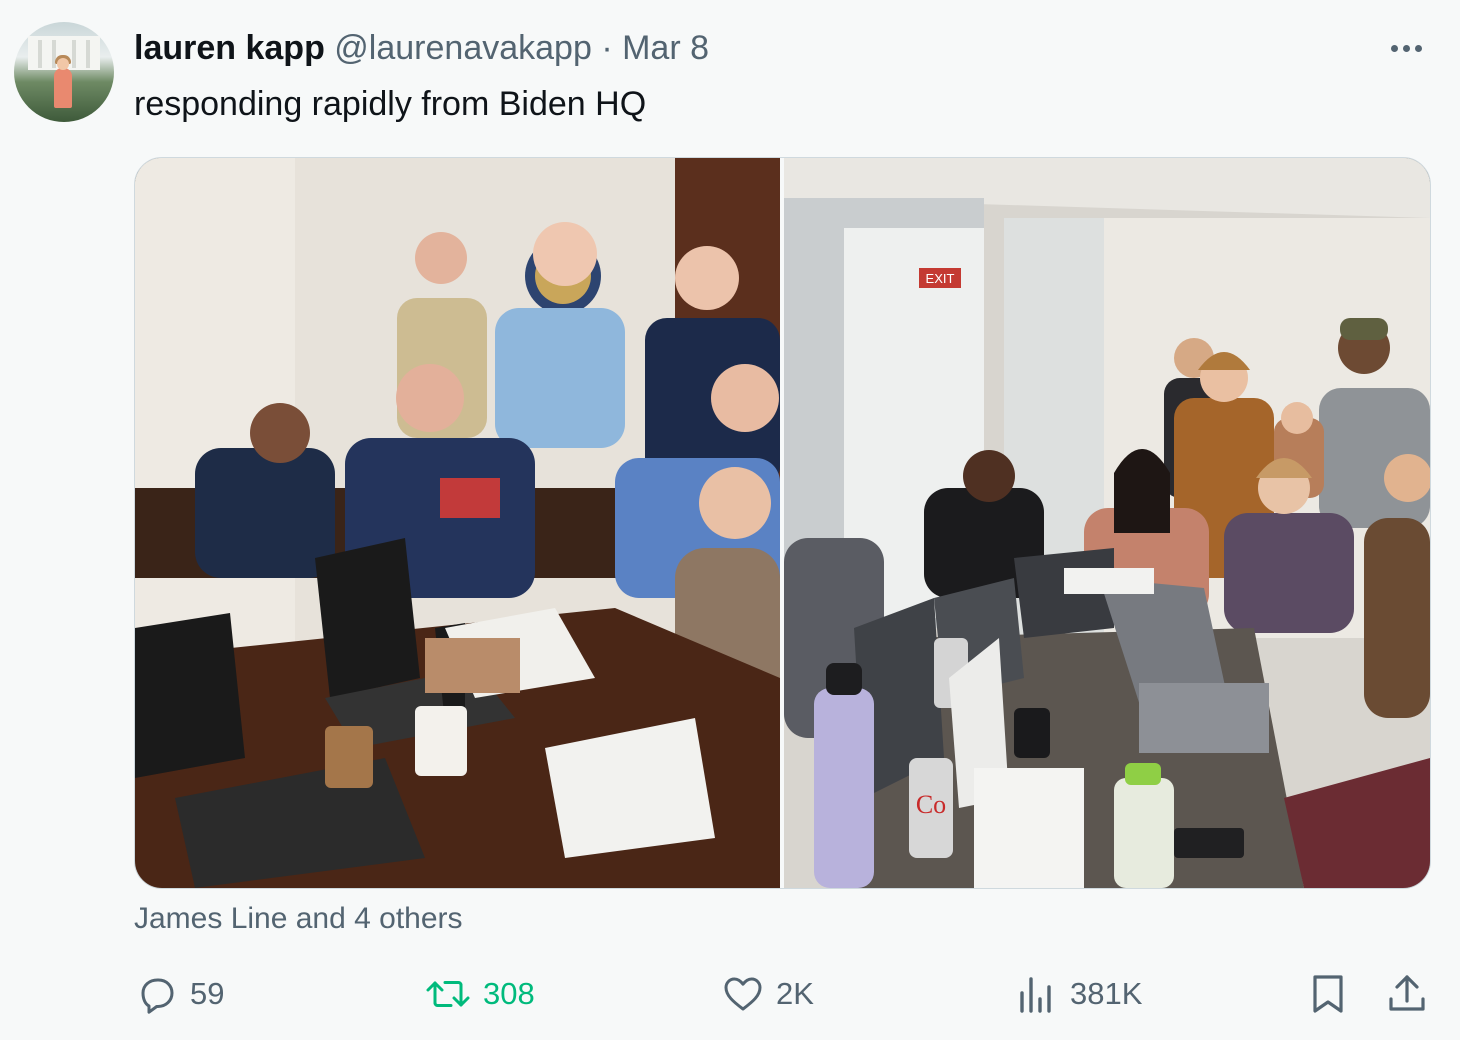 The image size is (1460, 1040). I want to click on view-count: 381K, so click(1106, 993).